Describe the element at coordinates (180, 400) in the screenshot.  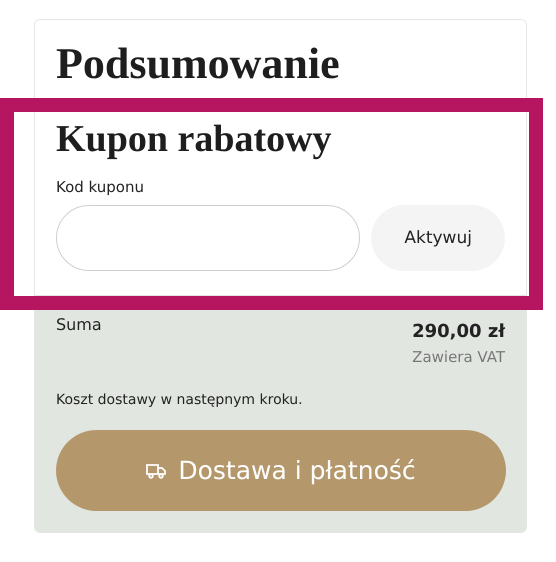
I see `shipping-note: Koszt dostawy w następnym kroku.` at that location.